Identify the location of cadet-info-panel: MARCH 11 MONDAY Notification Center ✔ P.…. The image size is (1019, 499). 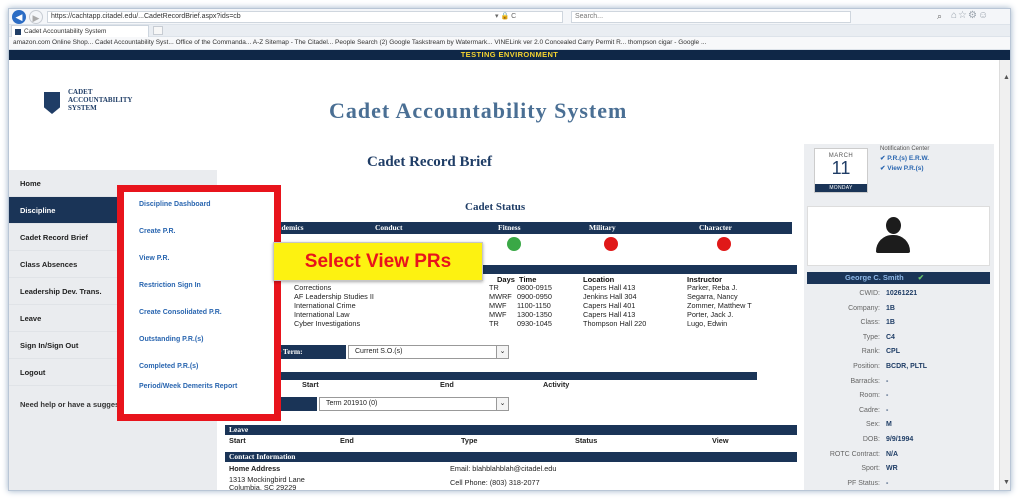
(899, 317).